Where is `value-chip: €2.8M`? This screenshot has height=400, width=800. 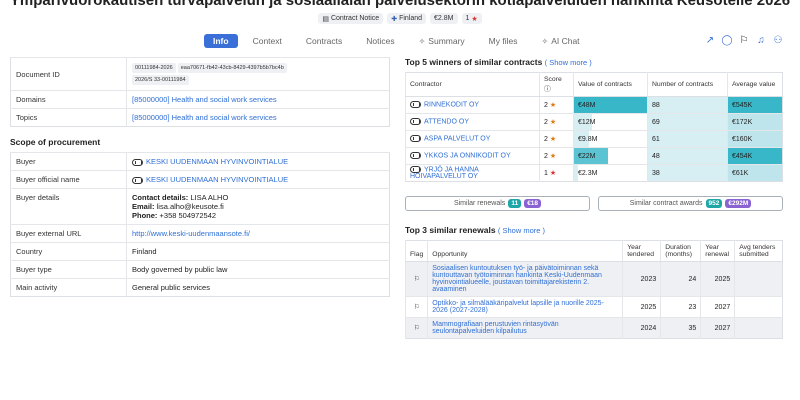
value-chip: €2.8M is located at coordinates (444, 18).